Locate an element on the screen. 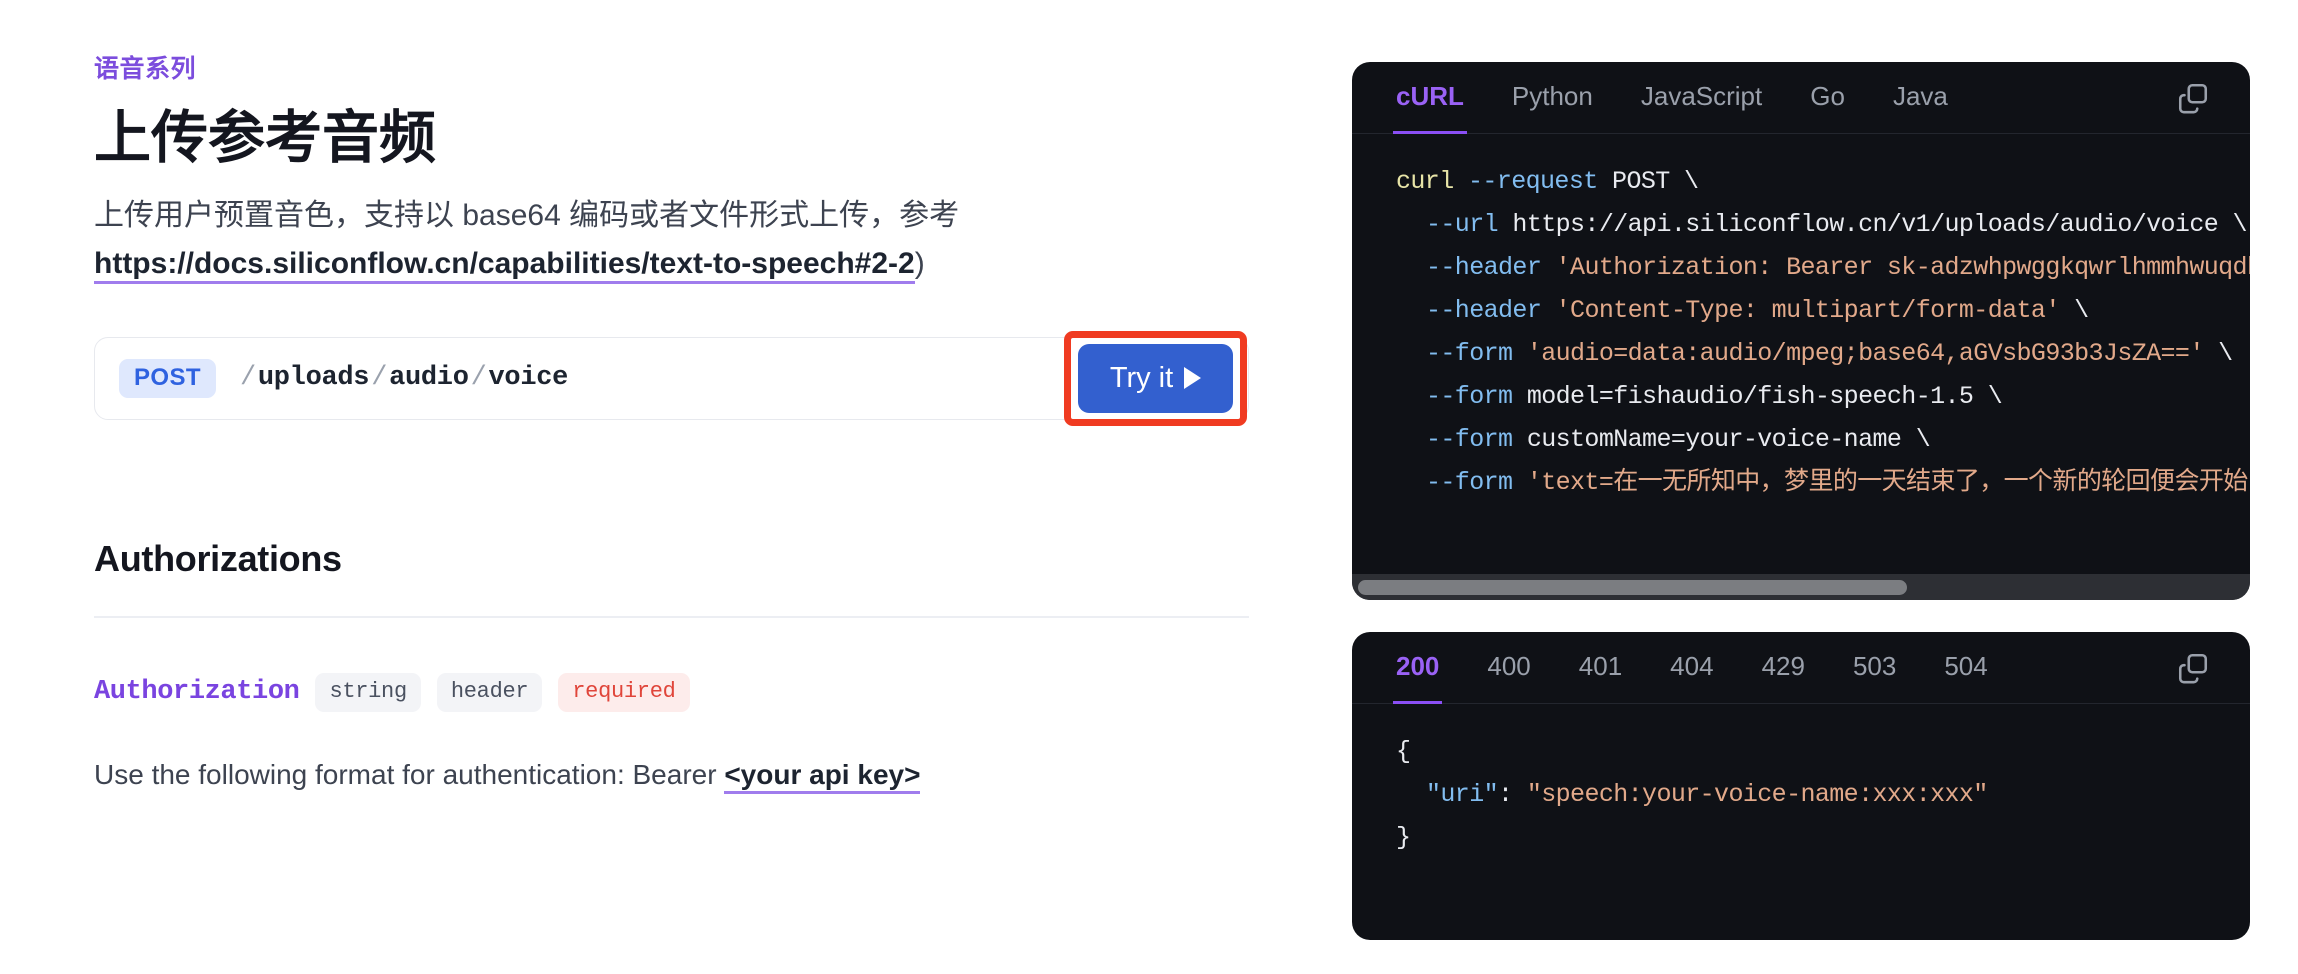 The height and width of the screenshot is (974, 2298). tab-status-404: 404 is located at coordinates (1691, 667).